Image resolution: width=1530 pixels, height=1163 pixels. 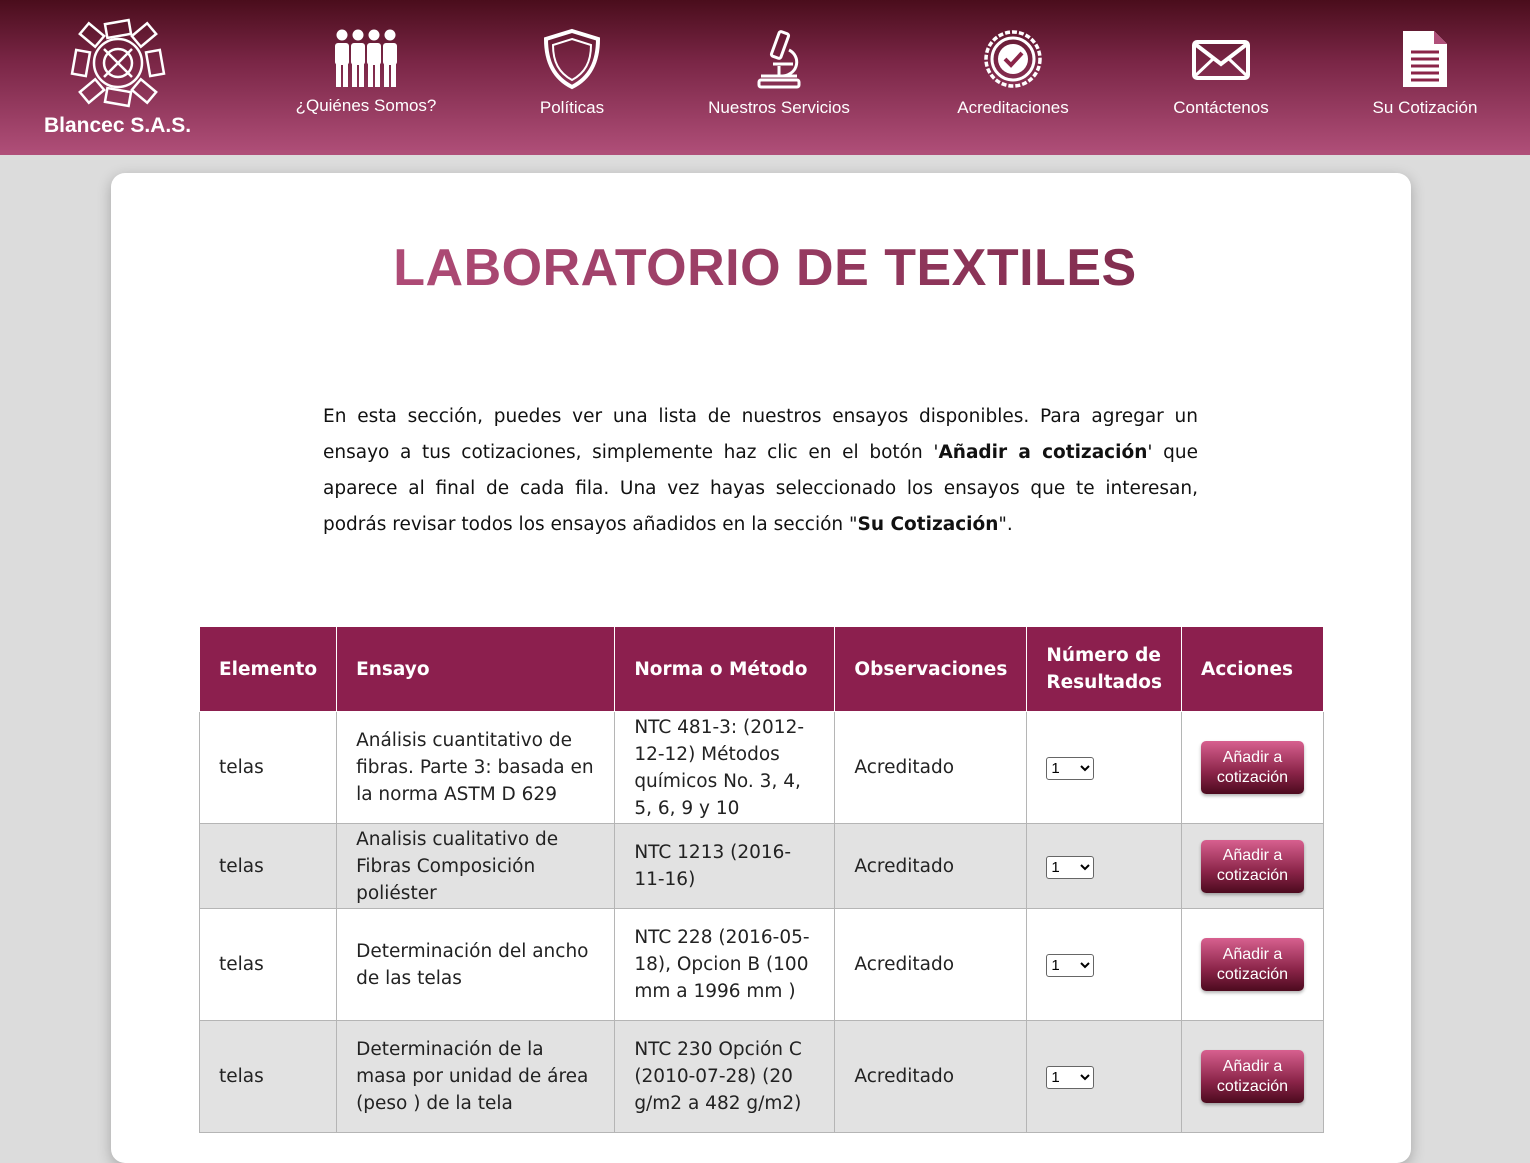 I want to click on nav-label: Políticas, so click(x=572, y=107).